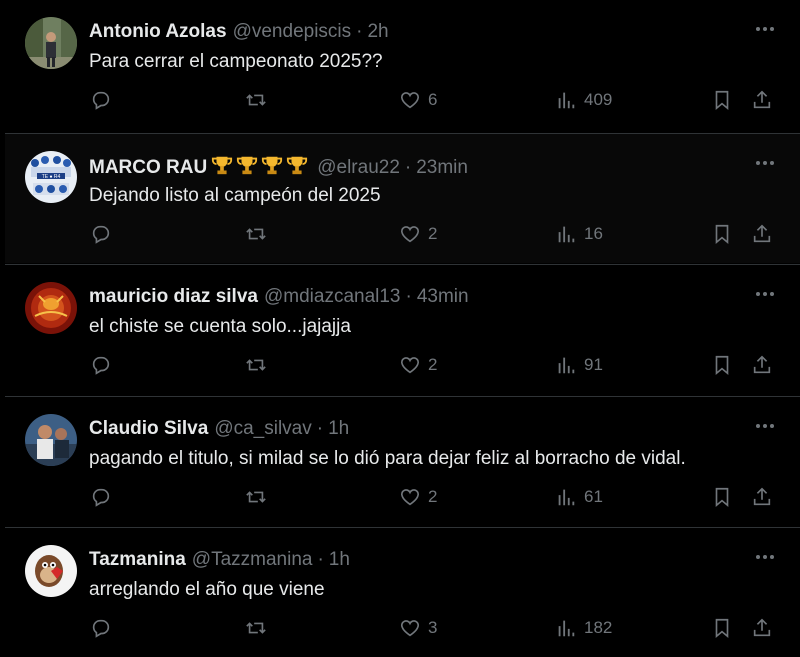 Image resolution: width=800 pixels, height=657 pixels. Describe the element at coordinates (414, 560) in the screenshot. I see `tweet-header: Tazmanina @Tazzmanina · 1h` at that location.